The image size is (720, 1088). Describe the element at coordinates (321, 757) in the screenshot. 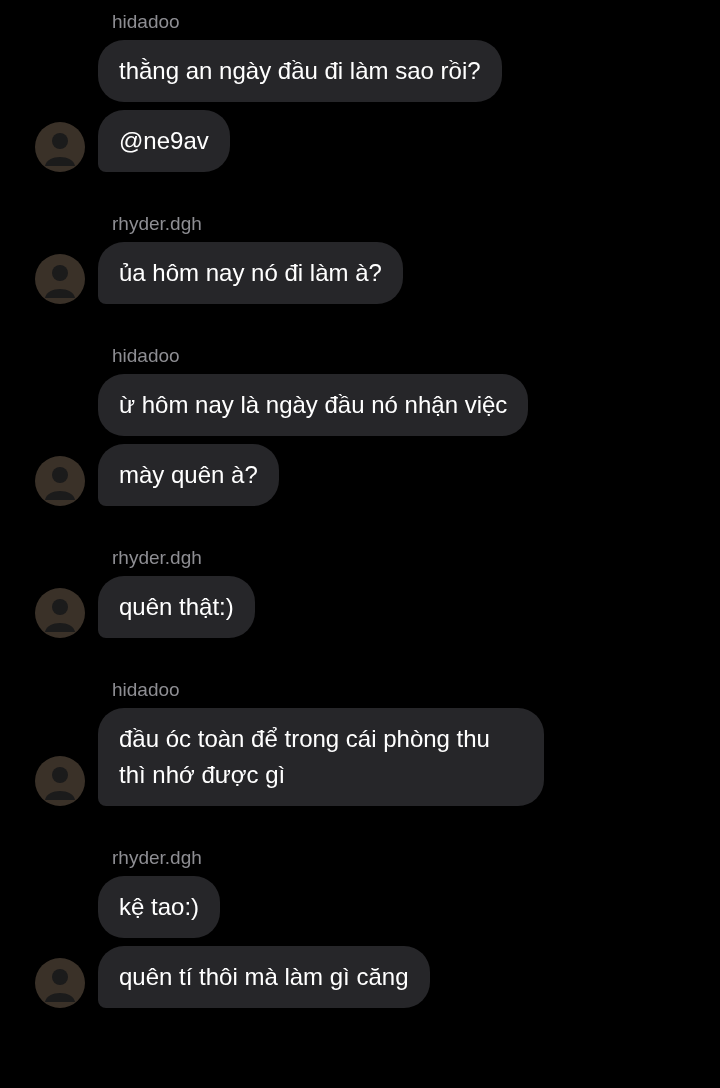

I see `message-bubble: đầu óc toàn để trong cái phòng thu thì nhớ được gì` at that location.